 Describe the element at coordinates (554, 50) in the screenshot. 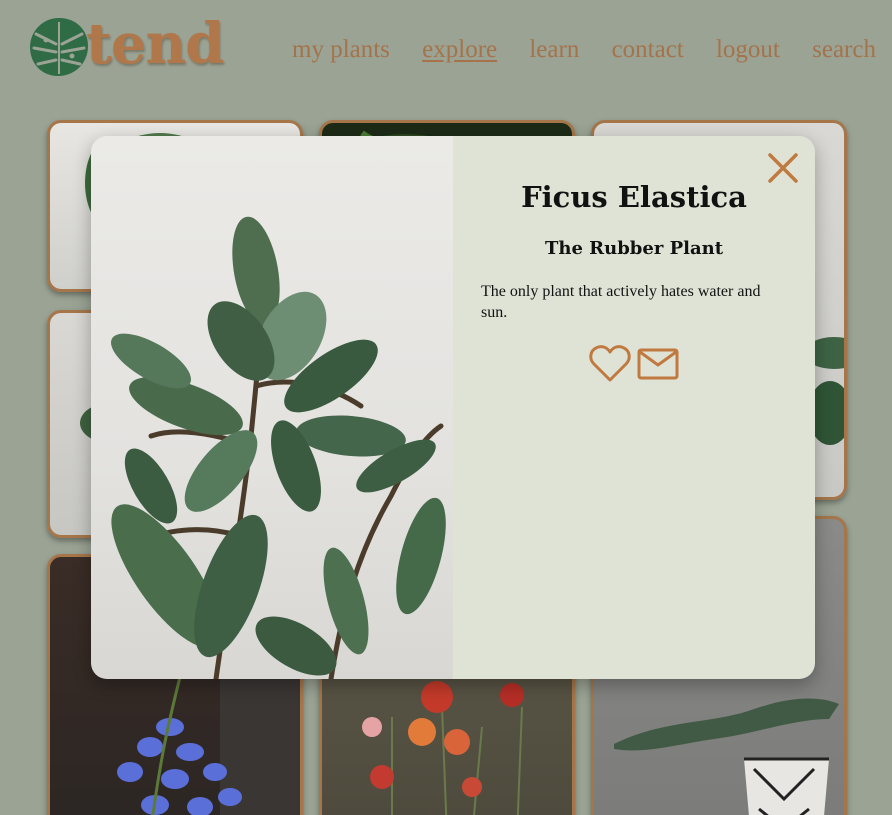

I see `nav-learn: learn` at that location.